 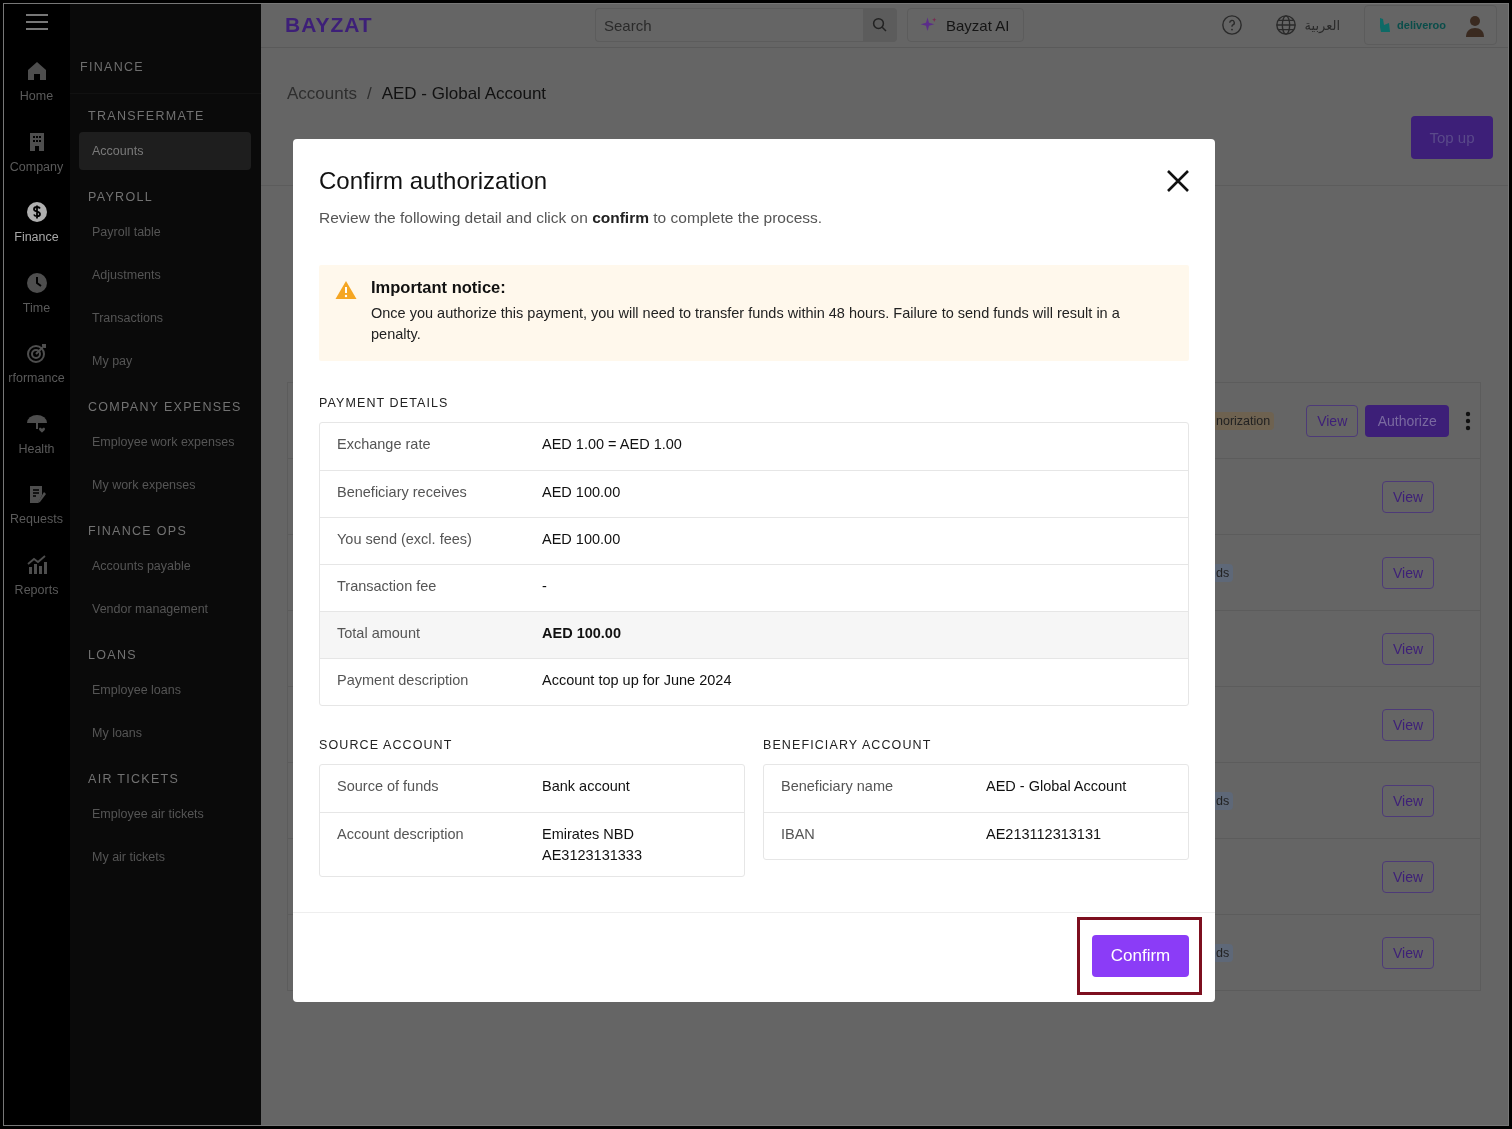 I want to click on nav-item: Adjustments, so click(x=165, y=275).